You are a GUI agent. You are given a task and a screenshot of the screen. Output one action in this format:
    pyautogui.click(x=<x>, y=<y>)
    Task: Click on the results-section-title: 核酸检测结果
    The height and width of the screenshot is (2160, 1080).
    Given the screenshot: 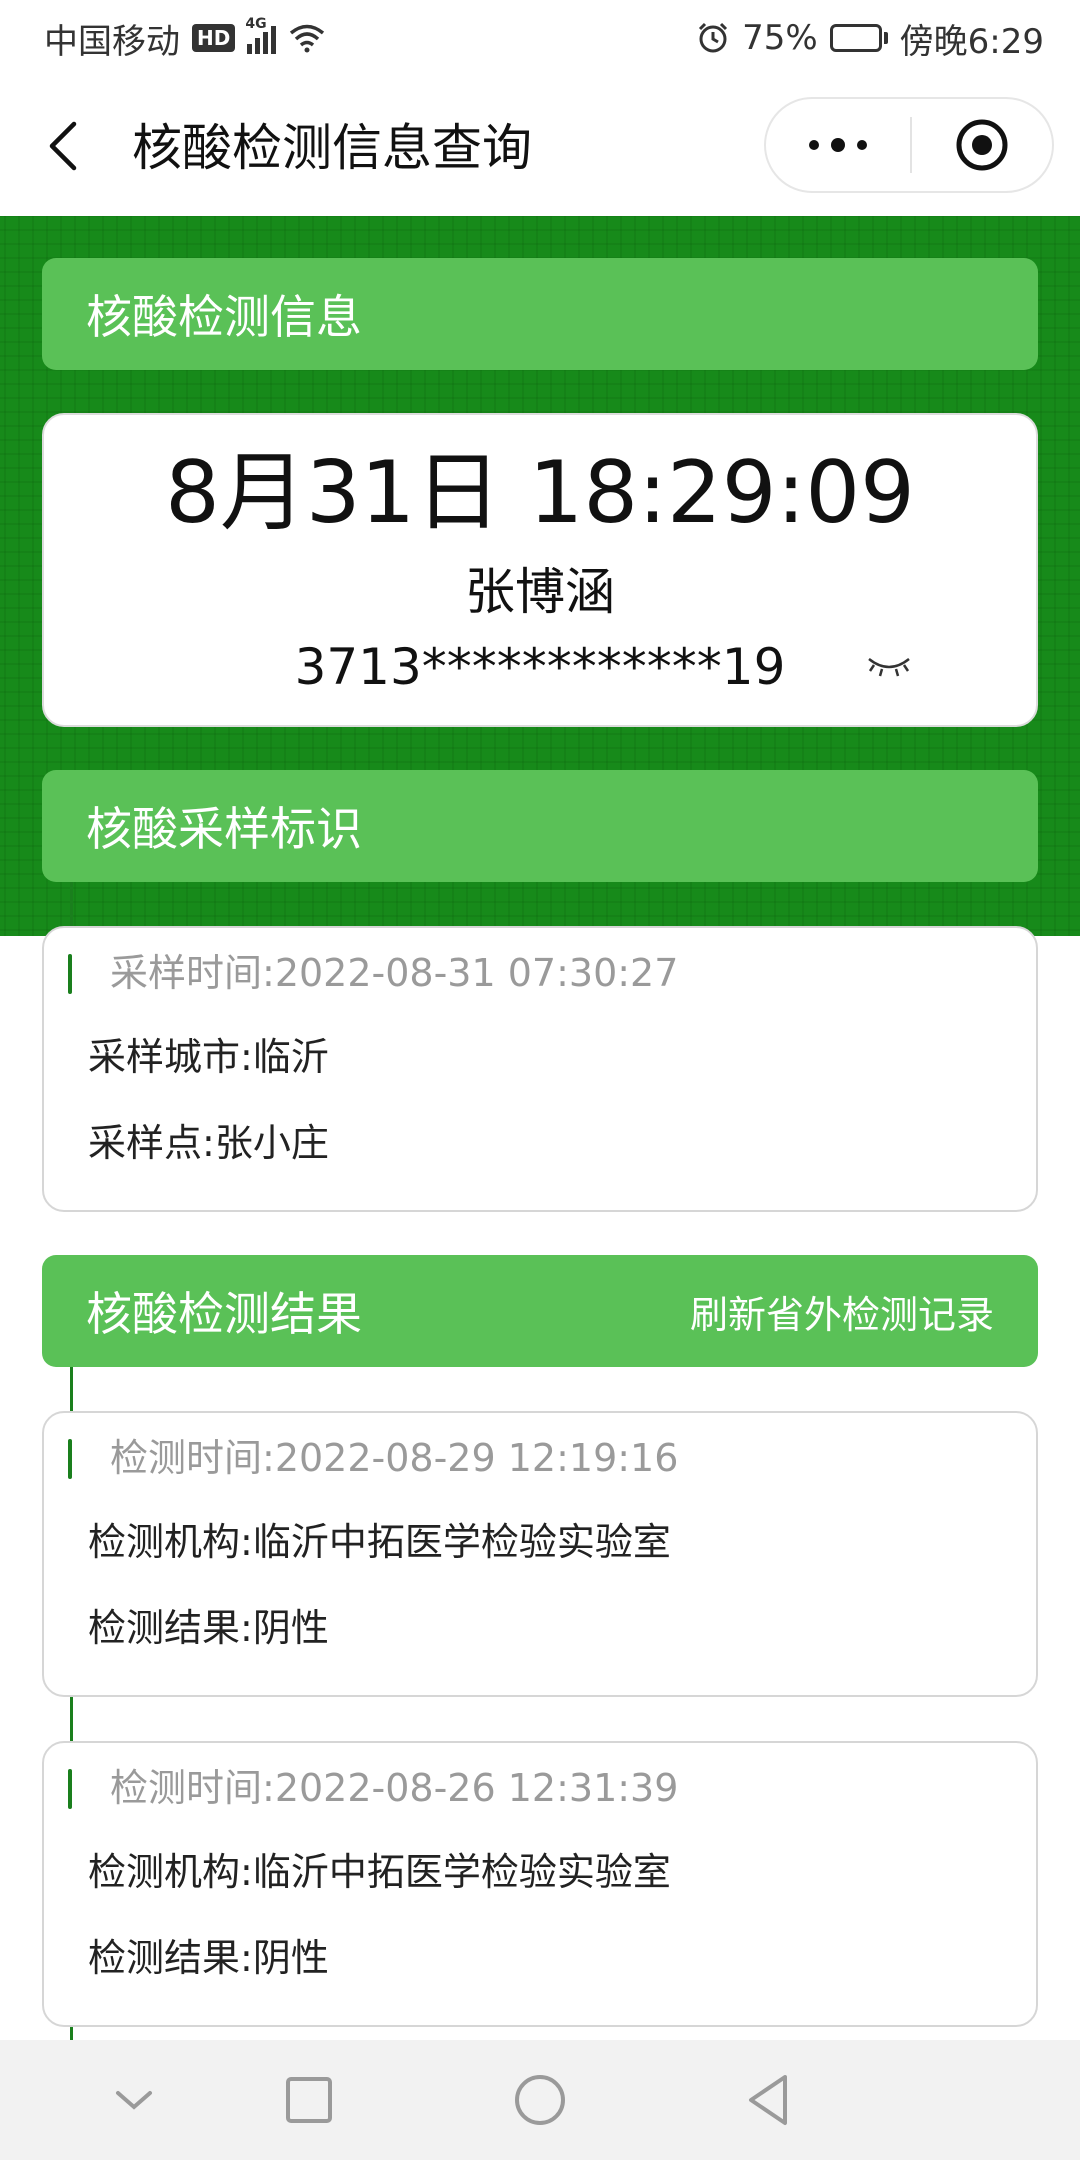 What is the action you would take?
    pyautogui.click(x=224, y=1314)
    